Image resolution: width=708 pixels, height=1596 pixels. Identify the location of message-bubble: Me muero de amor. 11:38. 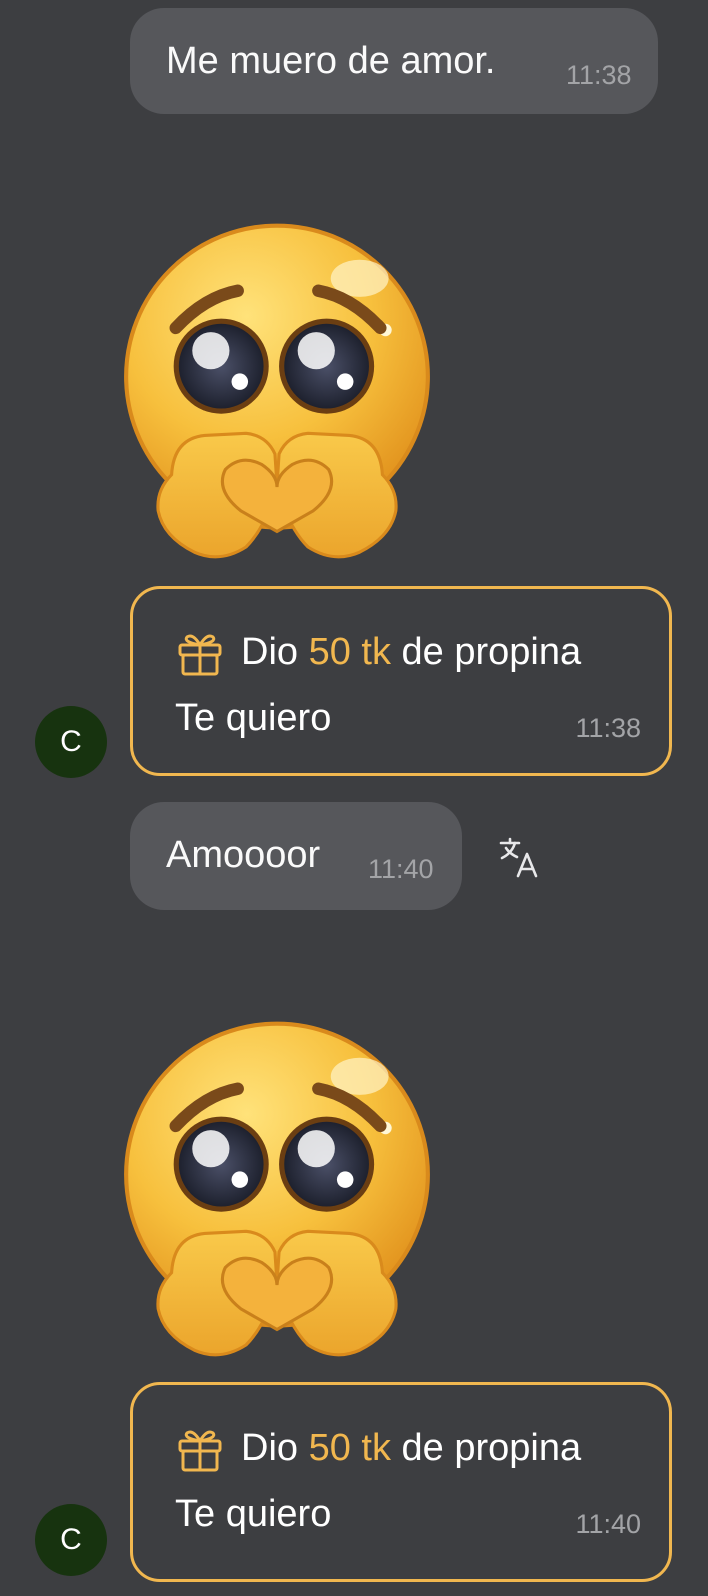
(394, 61).